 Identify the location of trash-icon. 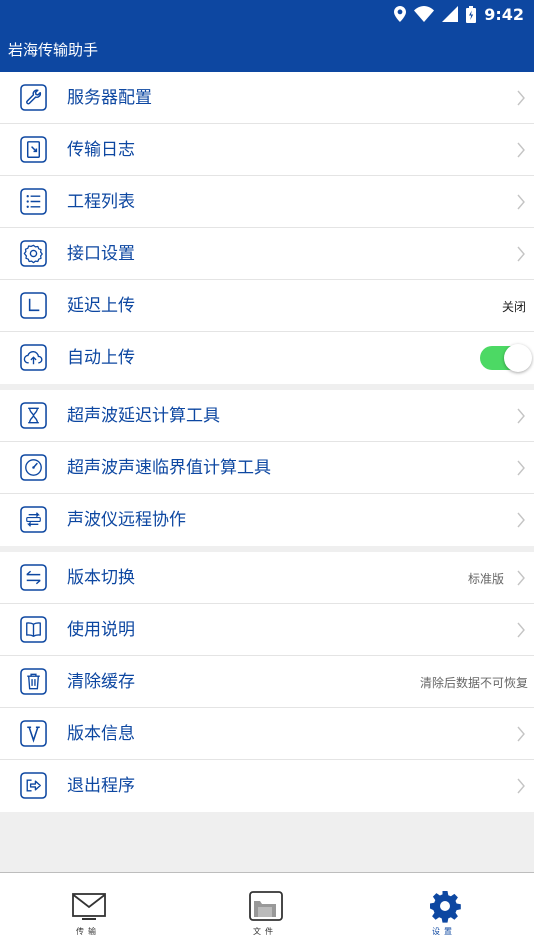
(33, 681).